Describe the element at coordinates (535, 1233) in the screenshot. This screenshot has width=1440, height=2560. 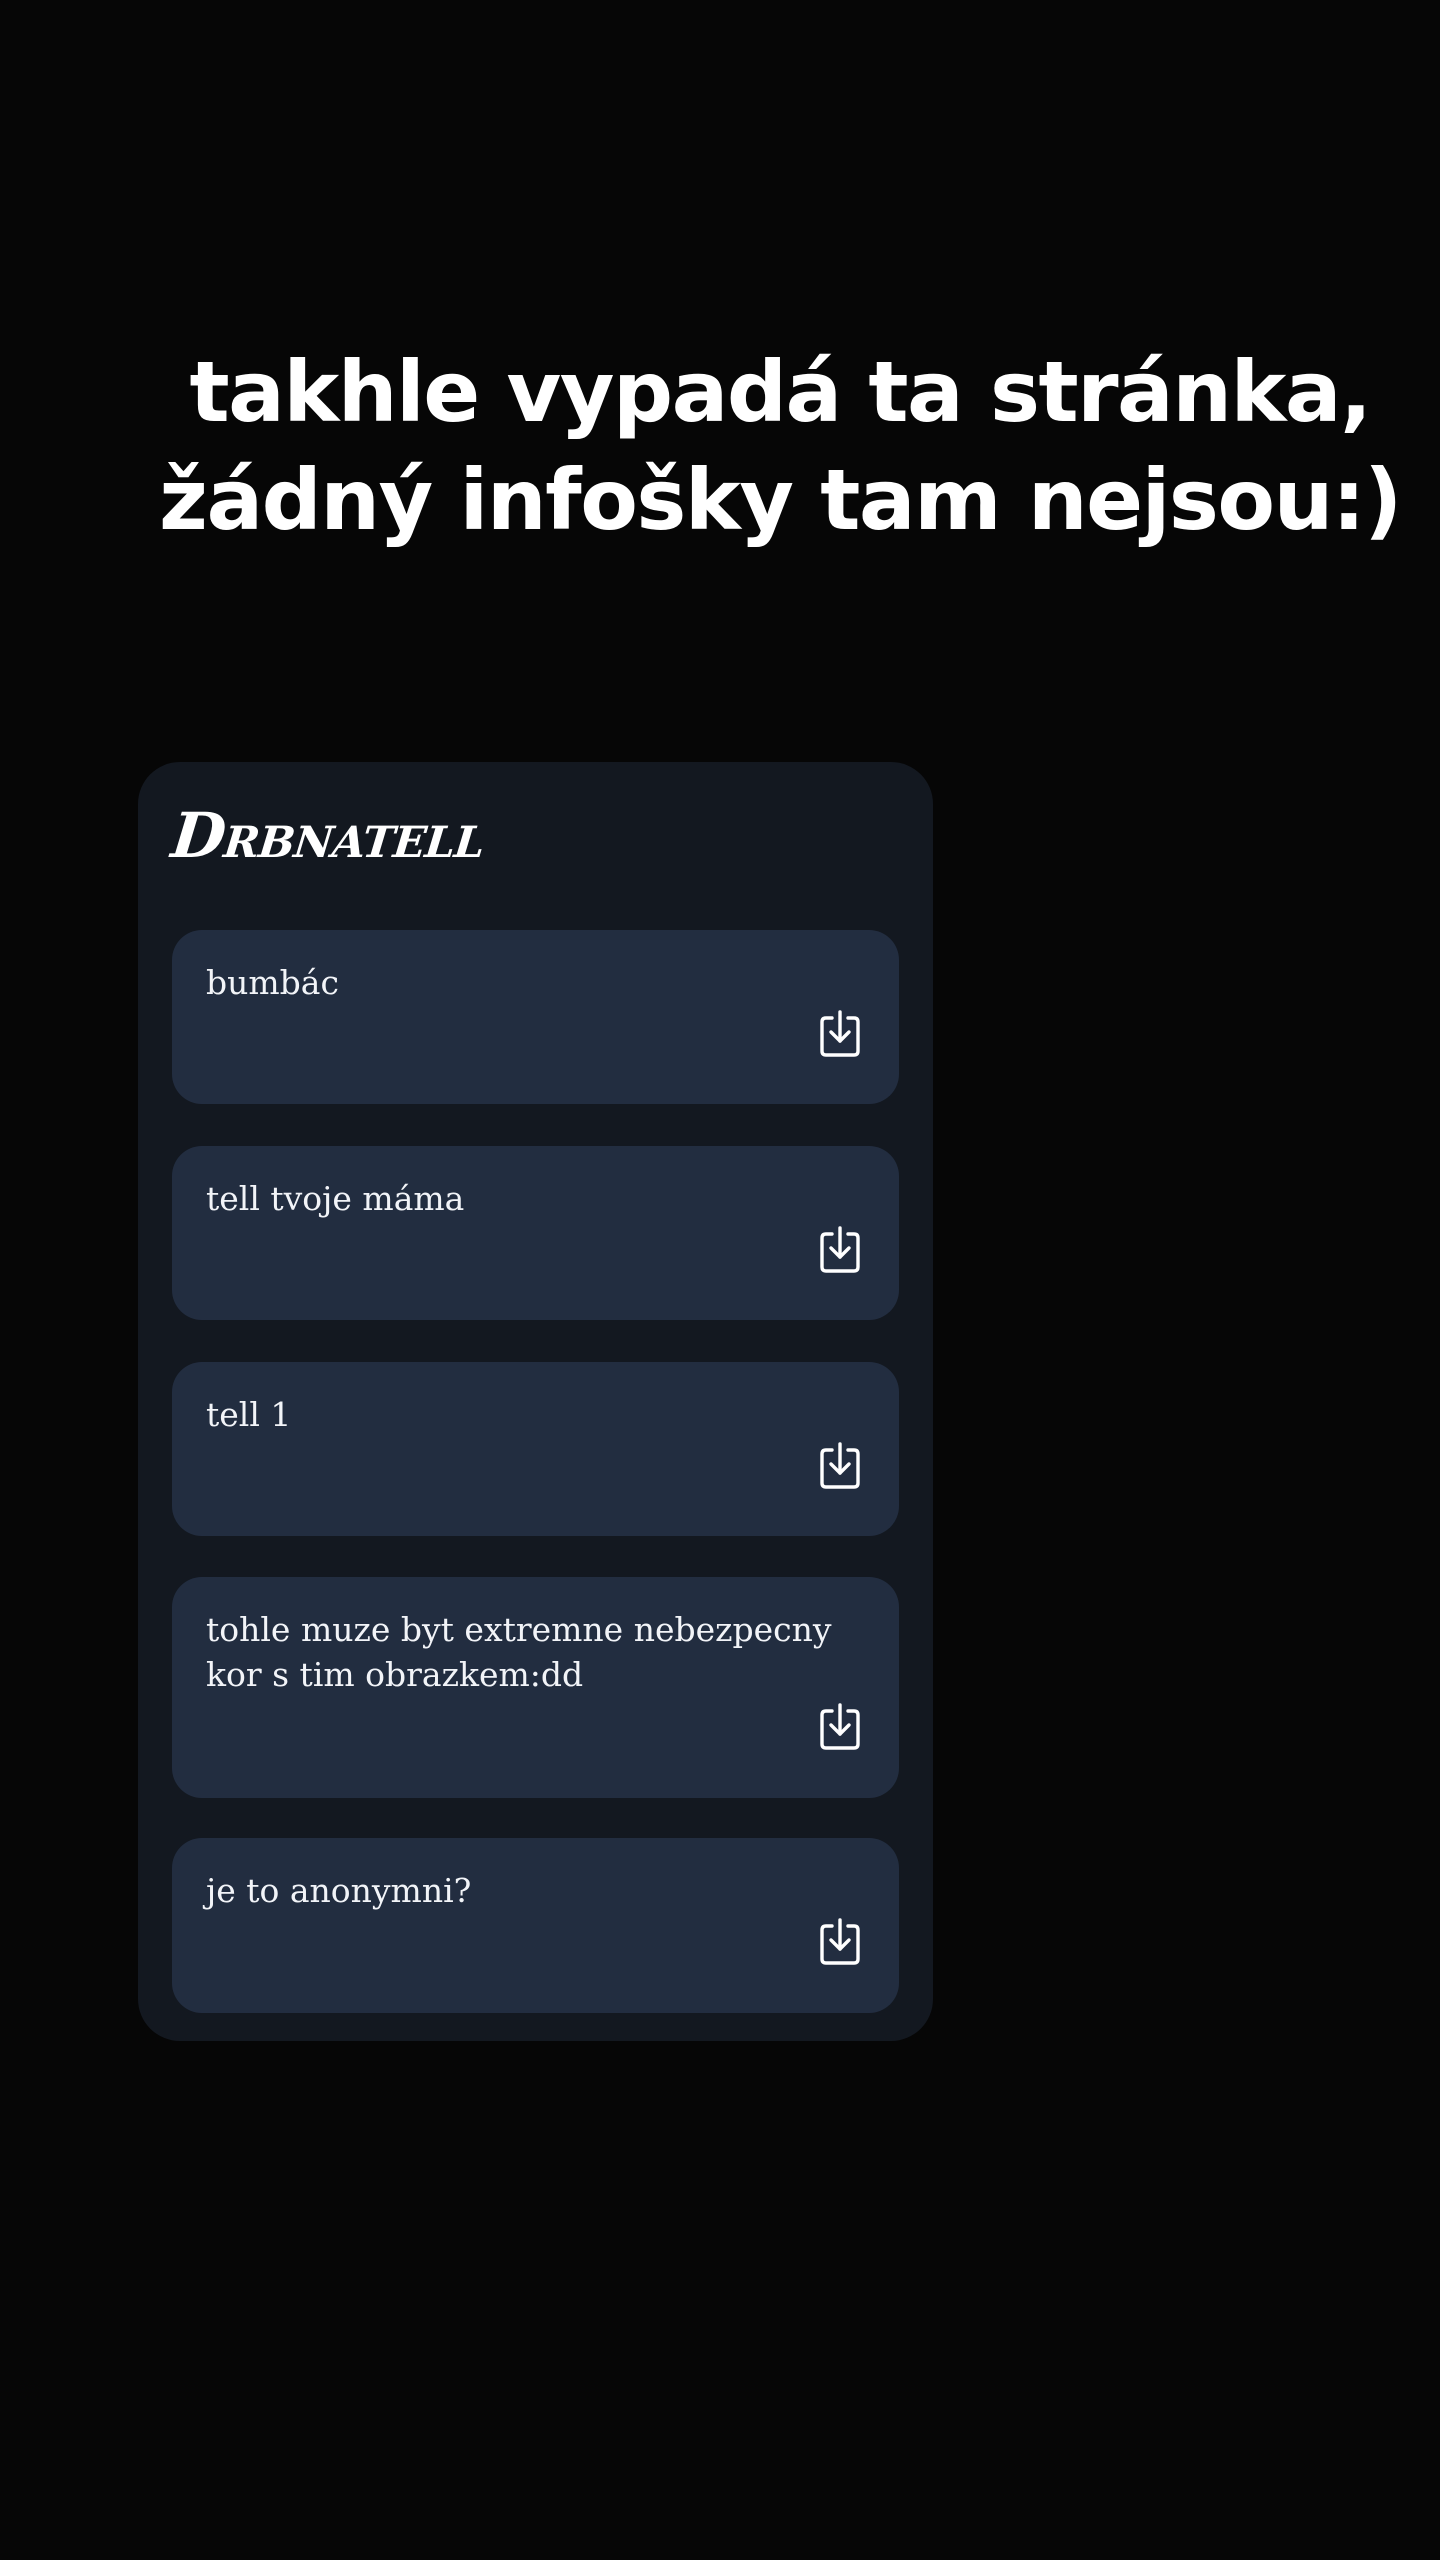
I see `message-card: tell tvoje máma` at that location.